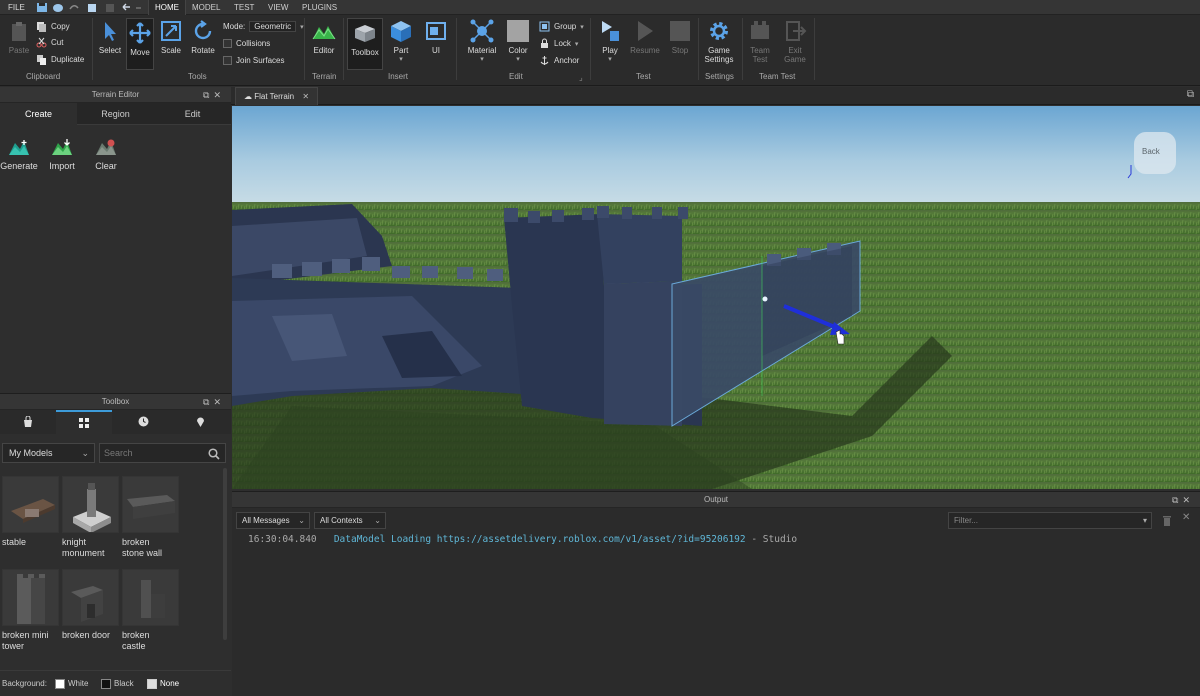 The width and height of the screenshot is (1200, 696). I want to click on log-source: - Studio, so click(774, 539).